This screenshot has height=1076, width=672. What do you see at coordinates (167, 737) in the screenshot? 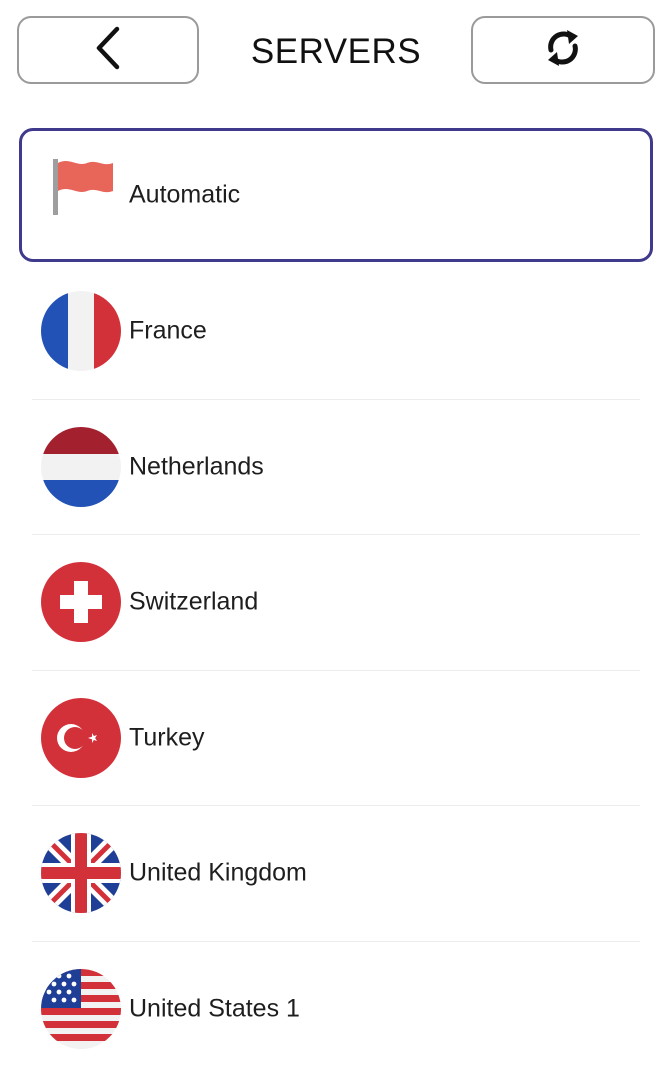
I see `server-name: Turkey` at bounding box center [167, 737].